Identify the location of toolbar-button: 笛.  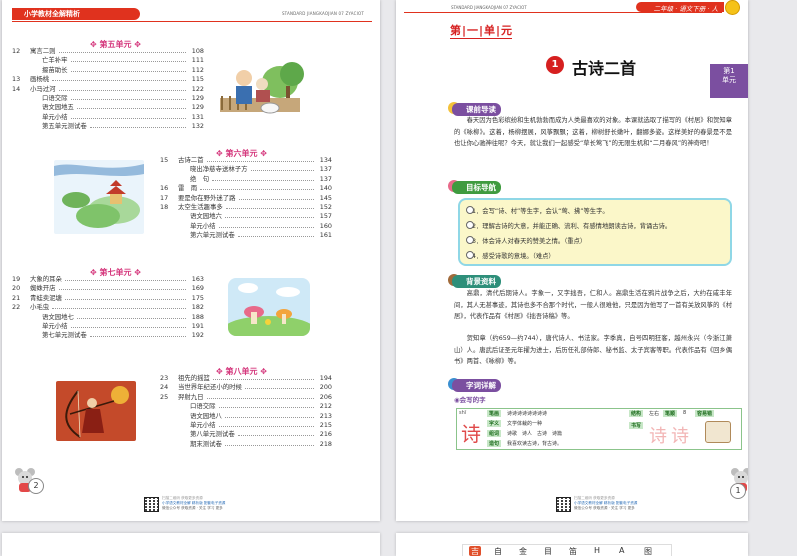
(573, 551).